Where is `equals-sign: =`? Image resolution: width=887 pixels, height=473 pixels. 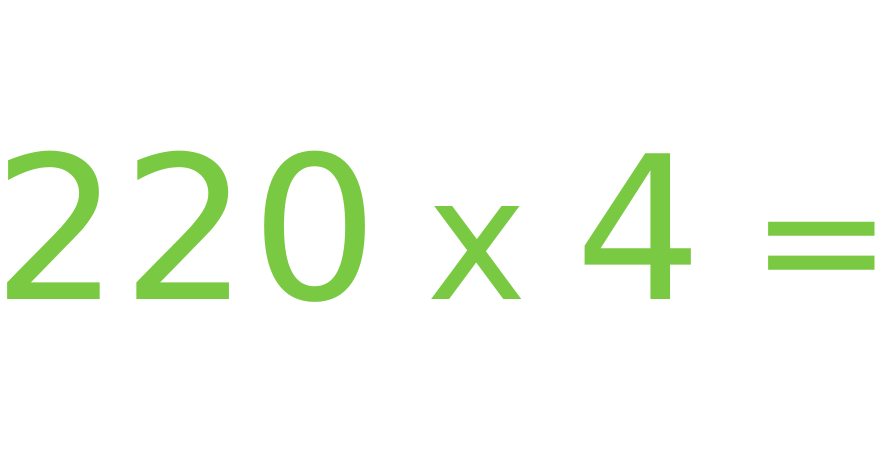 equals-sign: = is located at coordinates (818, 240).